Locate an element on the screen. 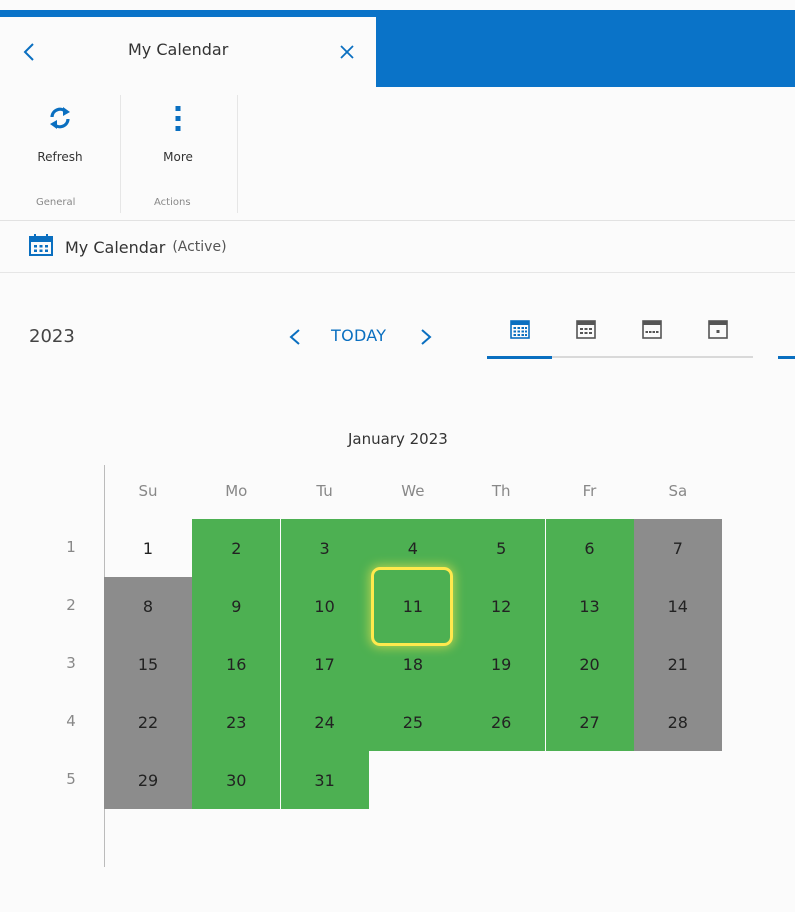 This screenshot has height=912, width=795. close-icon is located at coordinates (347, 56).